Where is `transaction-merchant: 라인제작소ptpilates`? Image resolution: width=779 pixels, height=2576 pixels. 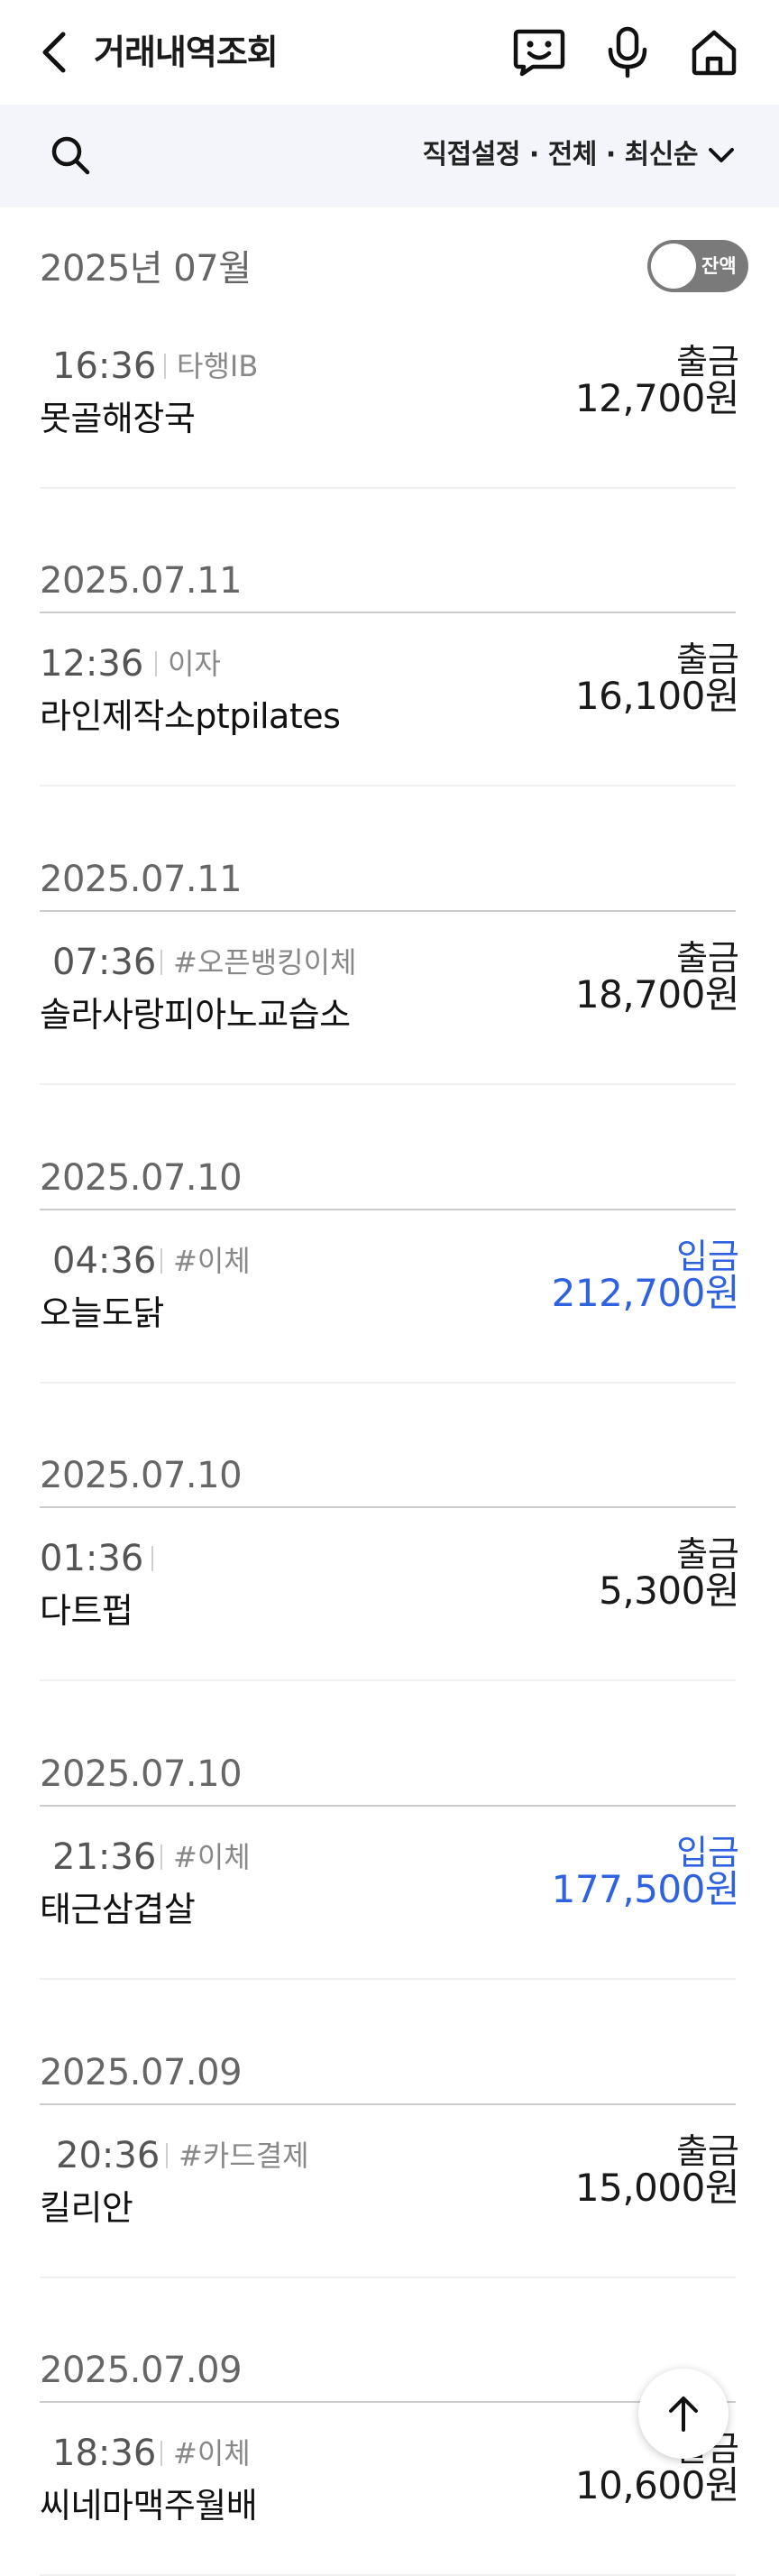
transaction-merchant: 라인제작소ptpilates is located at coordinates (190, 716).